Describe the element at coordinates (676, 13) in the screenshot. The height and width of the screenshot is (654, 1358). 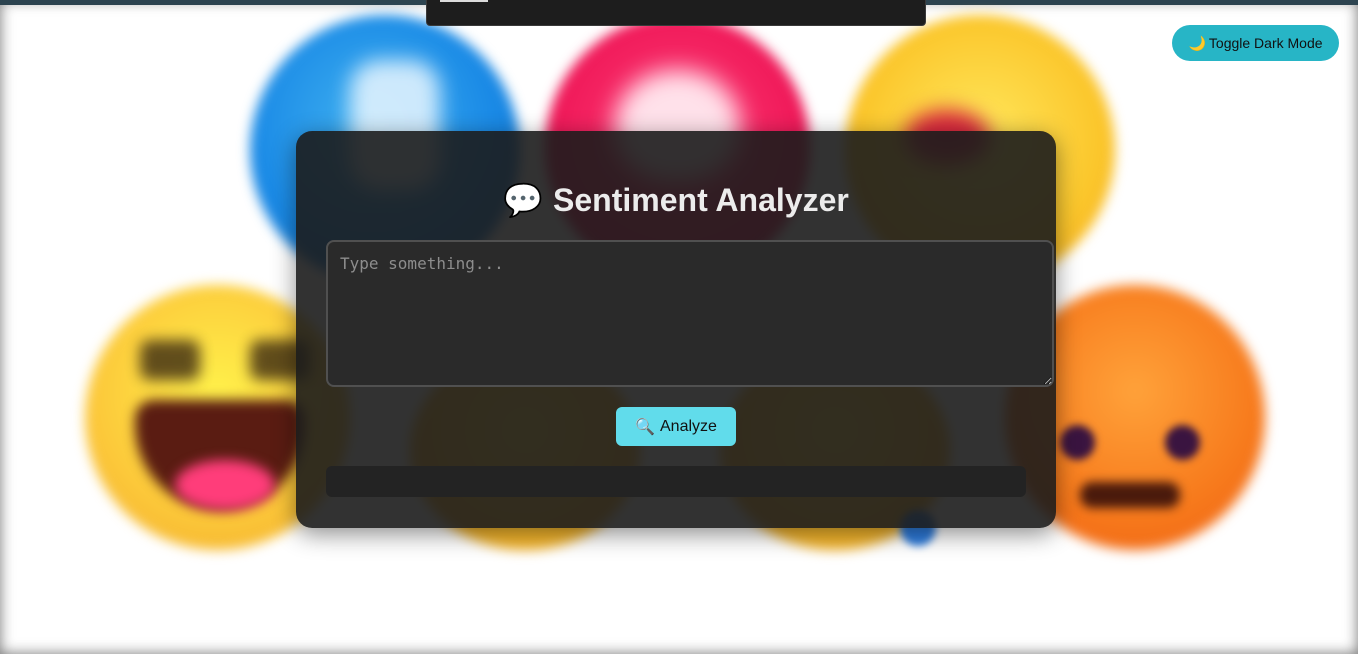
I see `top-overlay-bar` at that location.